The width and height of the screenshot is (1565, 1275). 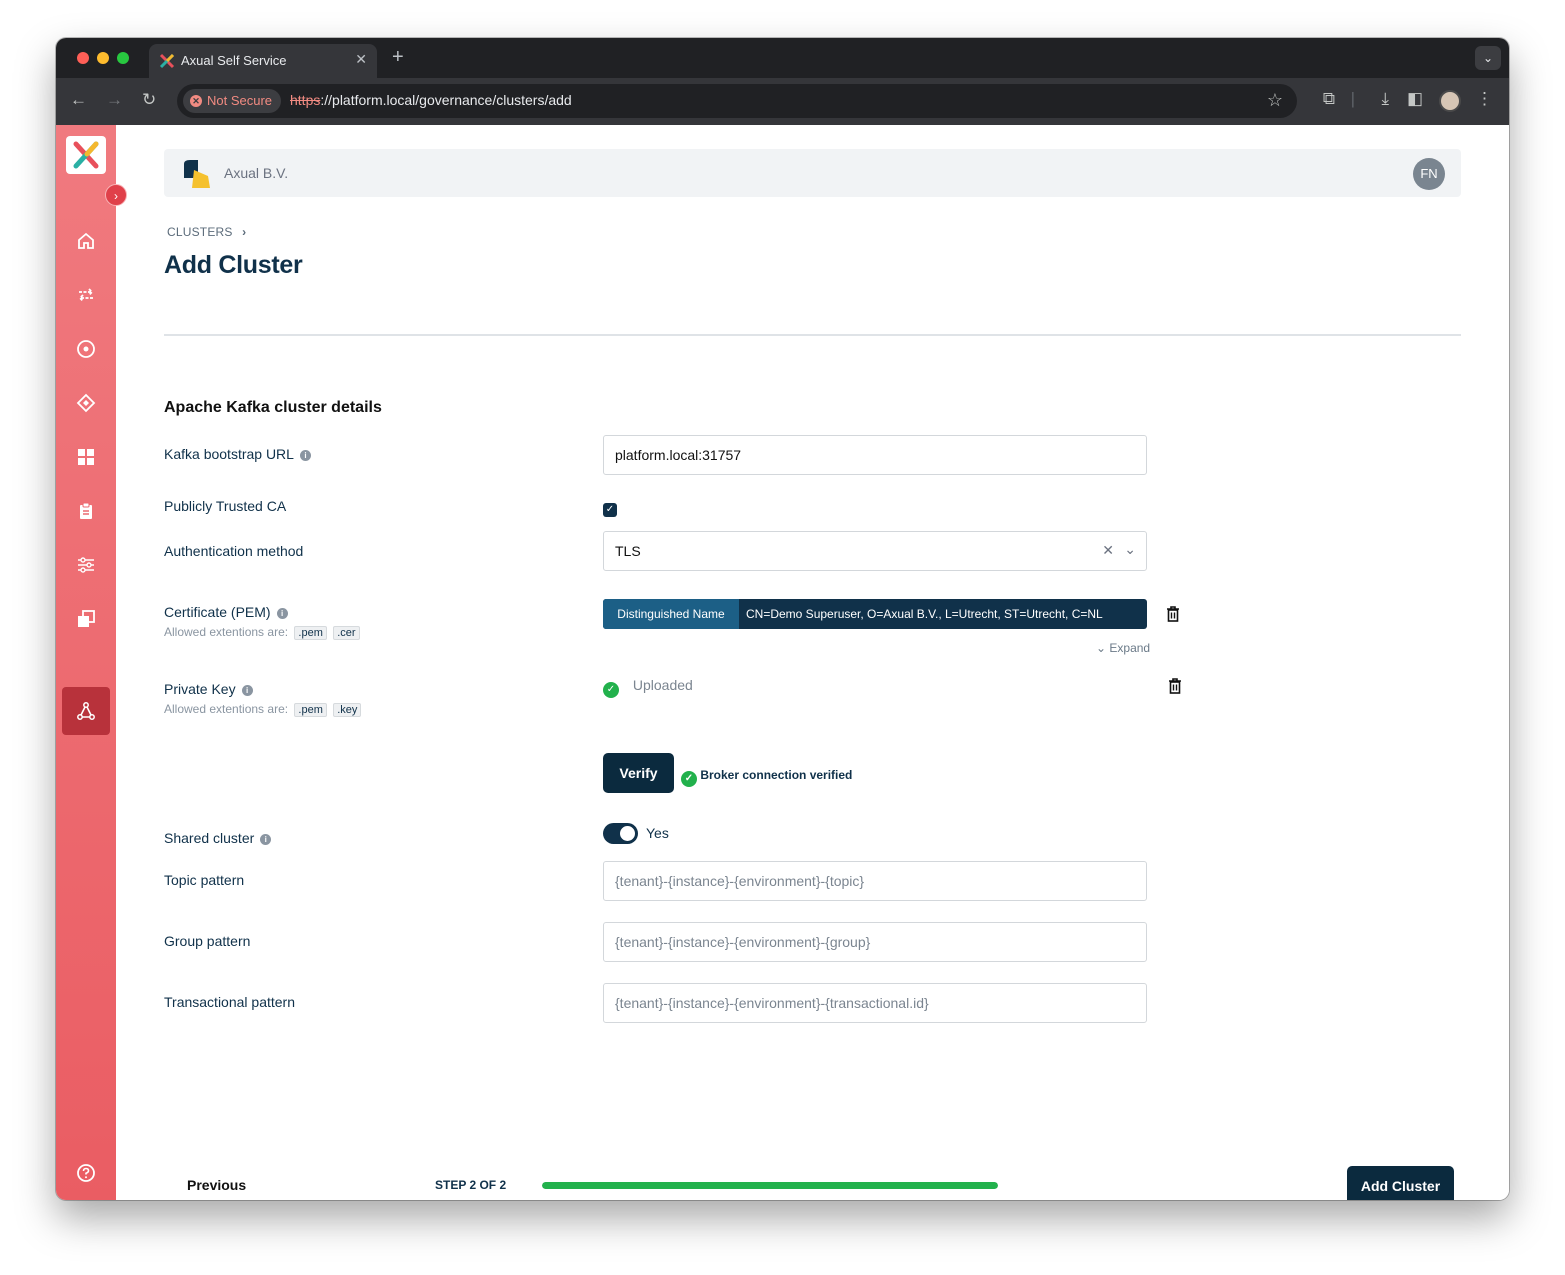 I want to click on delete-certificate-icon, so click(x=1173, y=614).